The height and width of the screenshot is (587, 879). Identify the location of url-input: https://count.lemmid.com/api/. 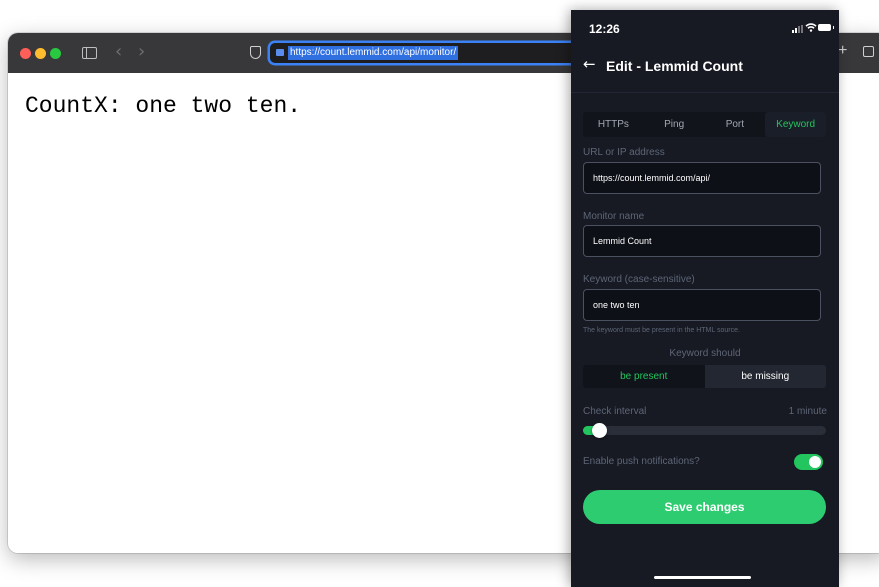
(702, 178).